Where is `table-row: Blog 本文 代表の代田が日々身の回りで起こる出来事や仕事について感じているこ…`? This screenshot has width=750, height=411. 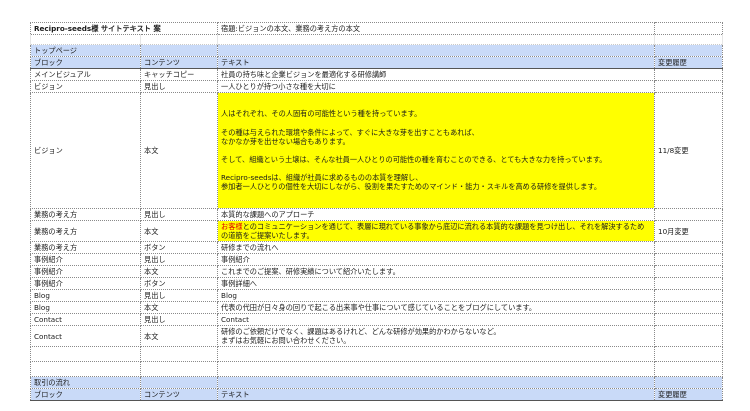 table-row: Blog 本文 代表の代田が日々身の回りで起こる出来事や仕事について感じているこ… is located at coordinates (377, 307).